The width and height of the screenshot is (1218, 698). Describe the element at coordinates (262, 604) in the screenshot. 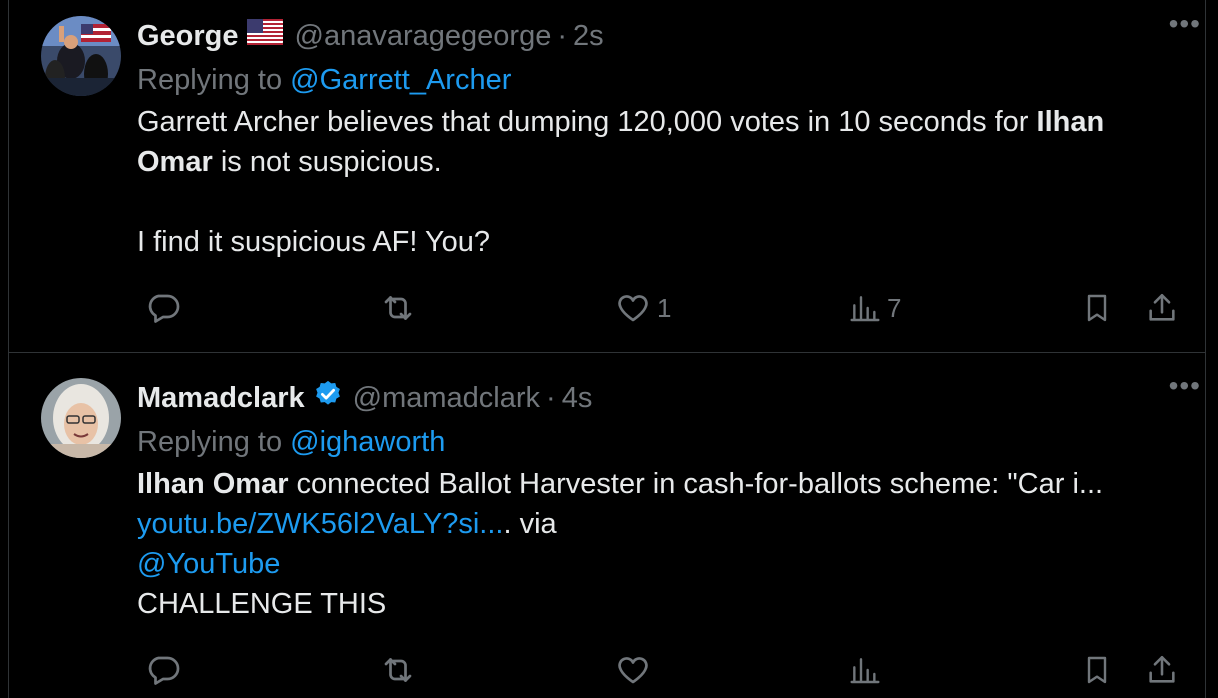

I see `tweet-text-segment: CHALLENGE THIS` at that location.